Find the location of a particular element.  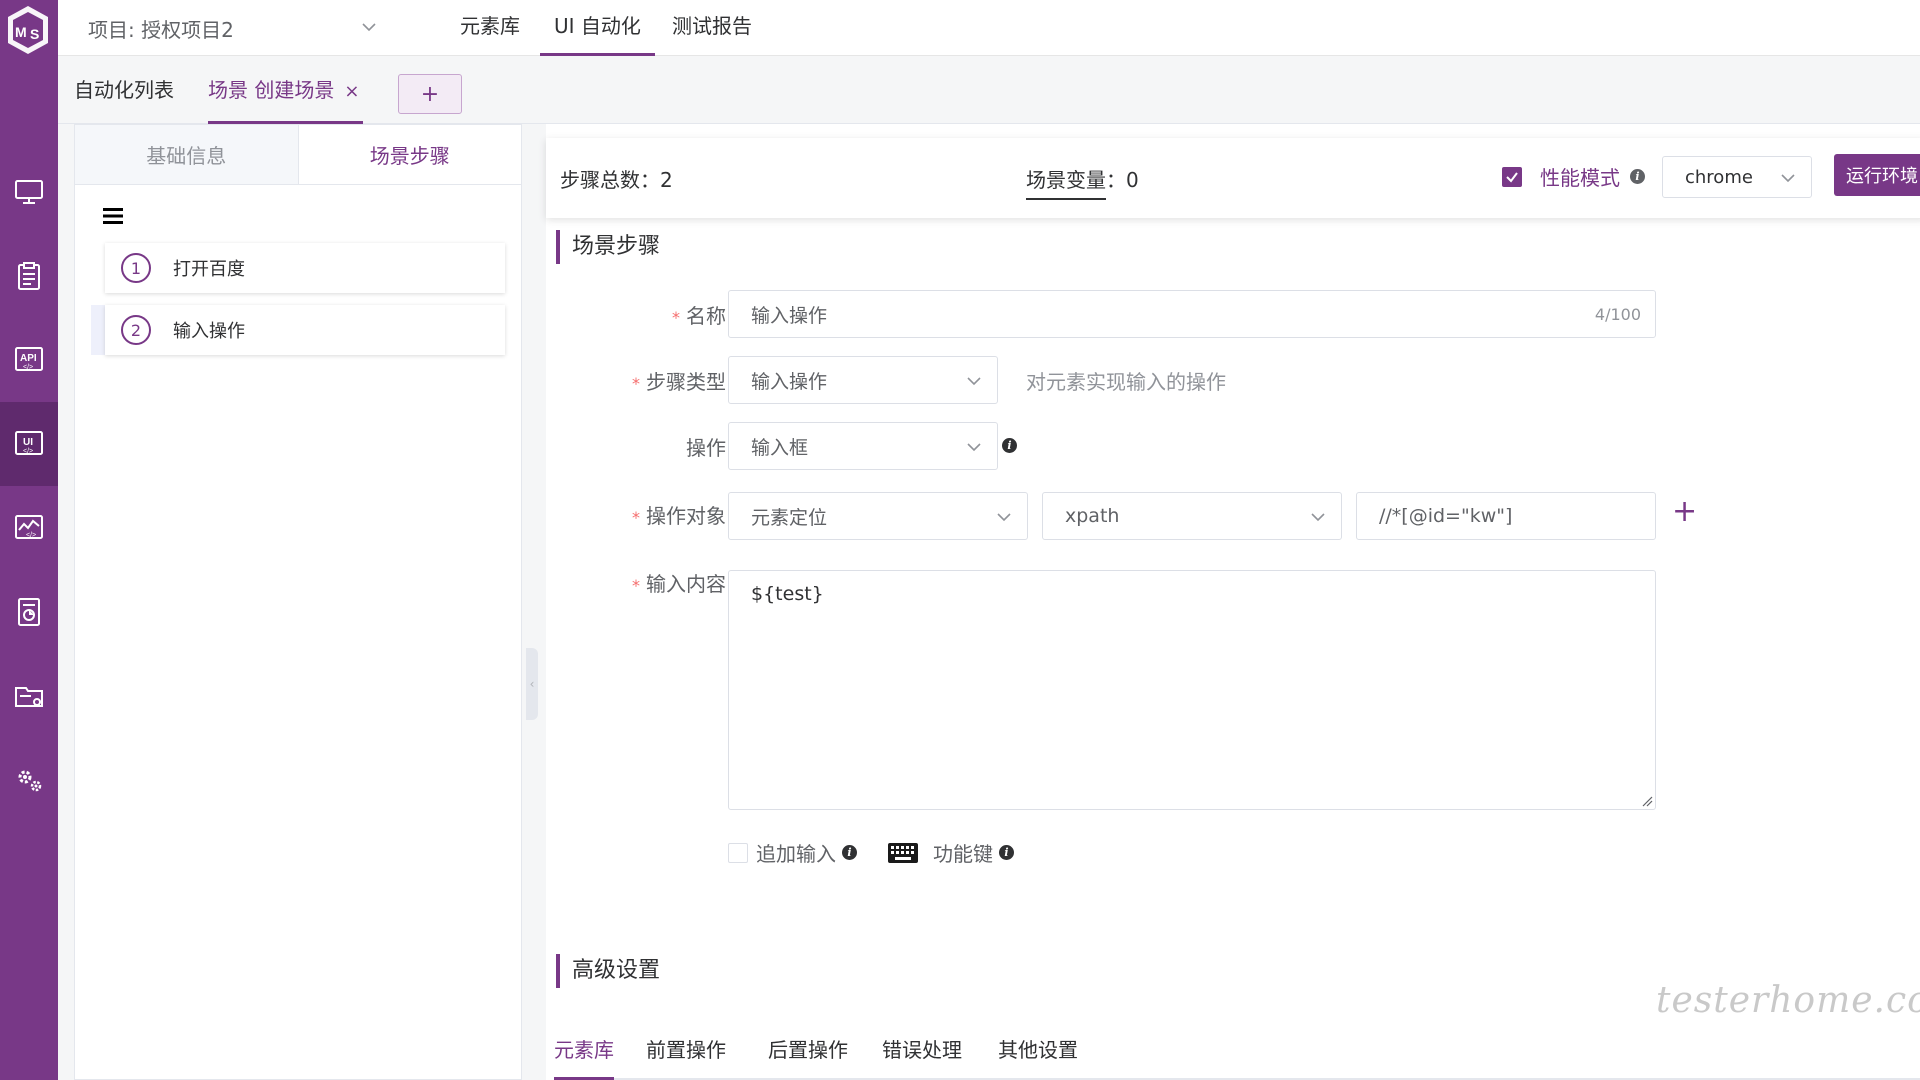

name-input: 输入操作 4/100 is located at coordinates (1192, 314).